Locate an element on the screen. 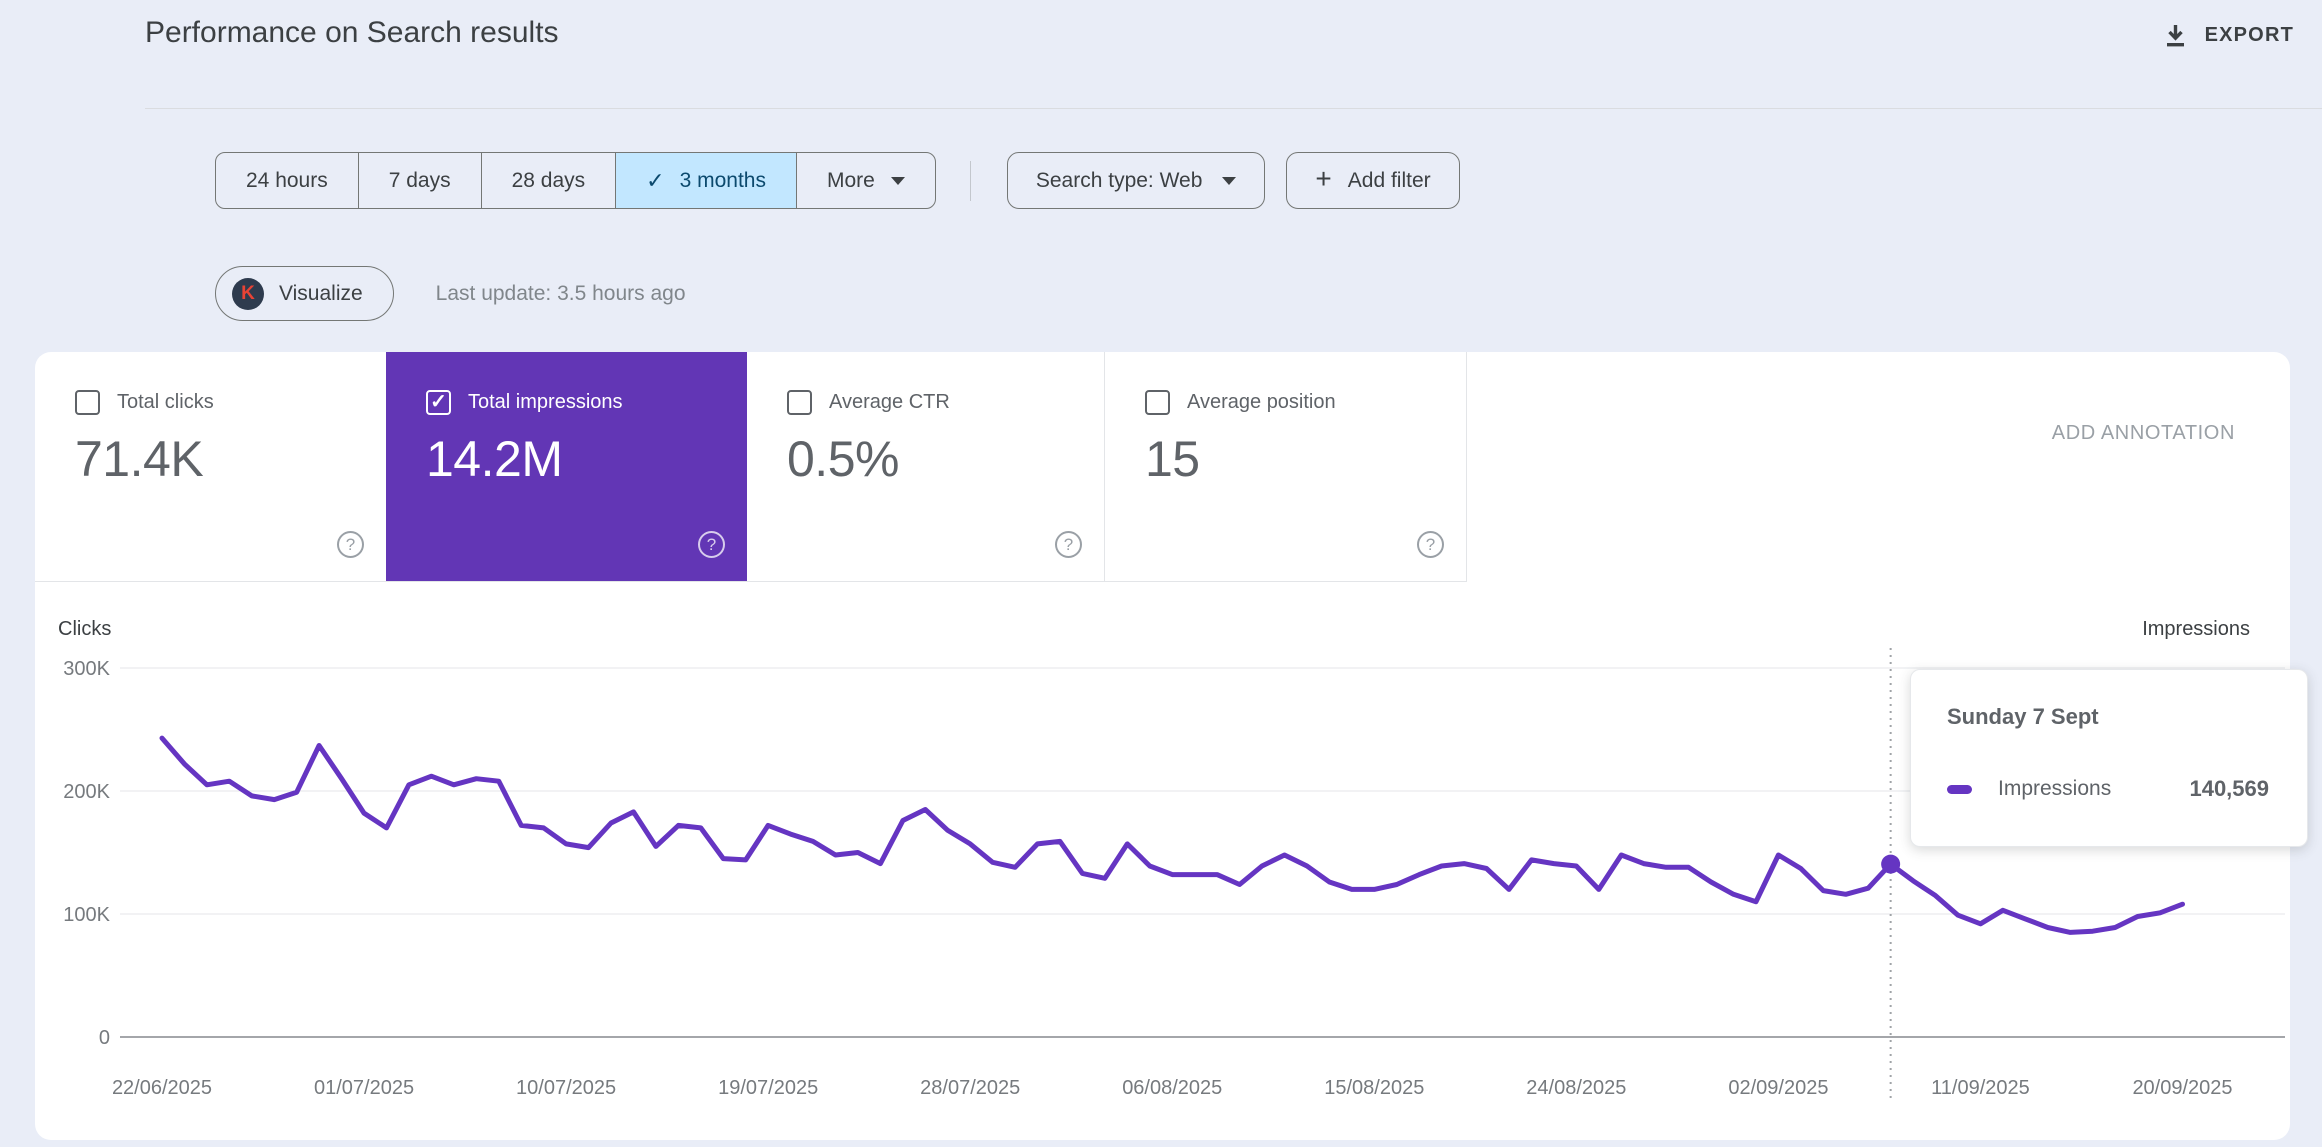 This screenshot has height=1147, width=2322. toolbar-row: K Visualize Last update: 3.5 hours ago is located at coordinates (450, 293).